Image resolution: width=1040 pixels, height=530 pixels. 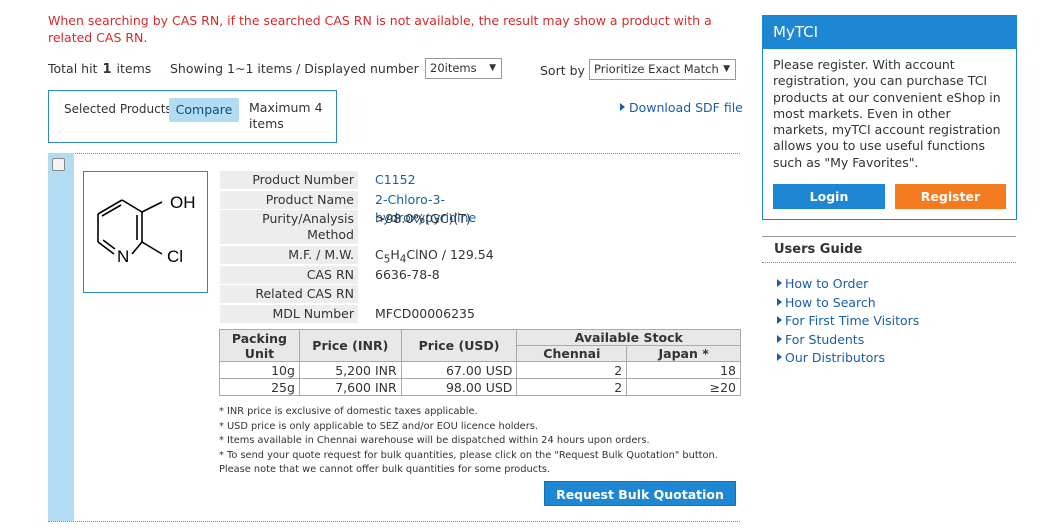 I want to click on price-inr-header: Price (INR), so click(x=350, y=345).